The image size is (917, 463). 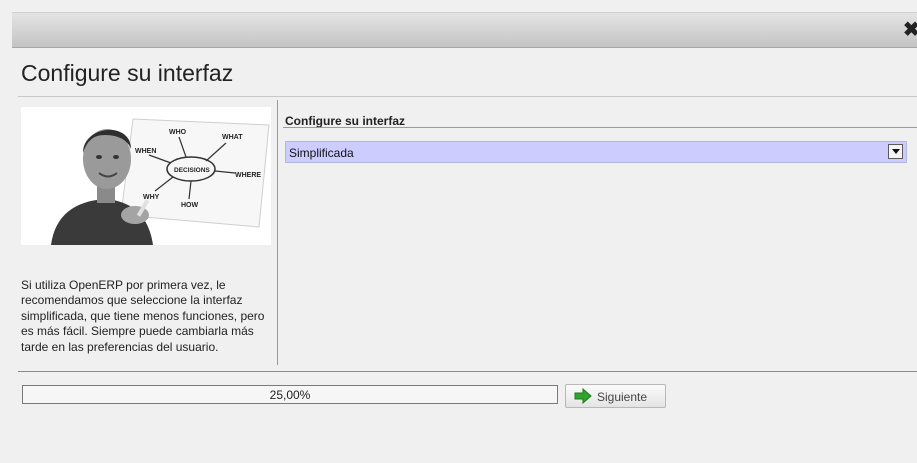 I want to click on next-button: Siguiente, so click(x=615, y=396).